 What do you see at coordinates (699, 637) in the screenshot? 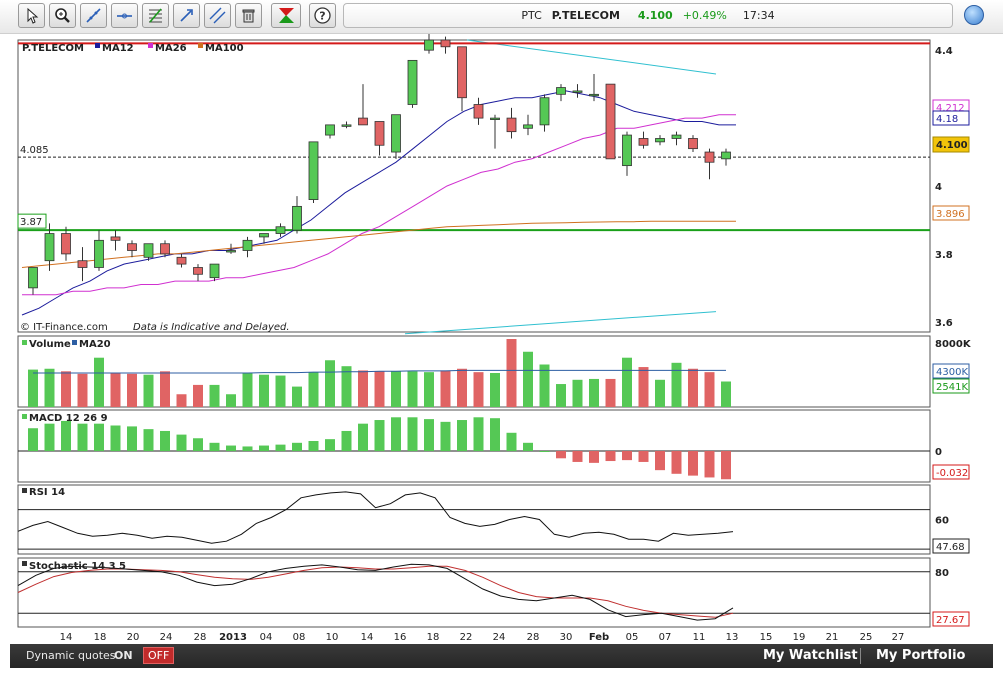
I see `x-axis-label: 11` at bounding box center [699, 637].